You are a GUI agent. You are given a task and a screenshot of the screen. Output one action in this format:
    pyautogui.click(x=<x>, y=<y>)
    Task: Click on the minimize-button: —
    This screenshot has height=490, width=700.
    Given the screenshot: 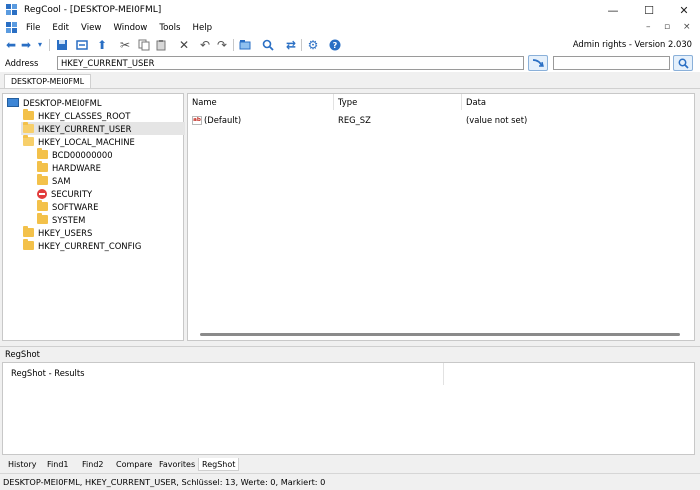 What is the action you would take?
    pyautogui.click(x=613, y=10)
    